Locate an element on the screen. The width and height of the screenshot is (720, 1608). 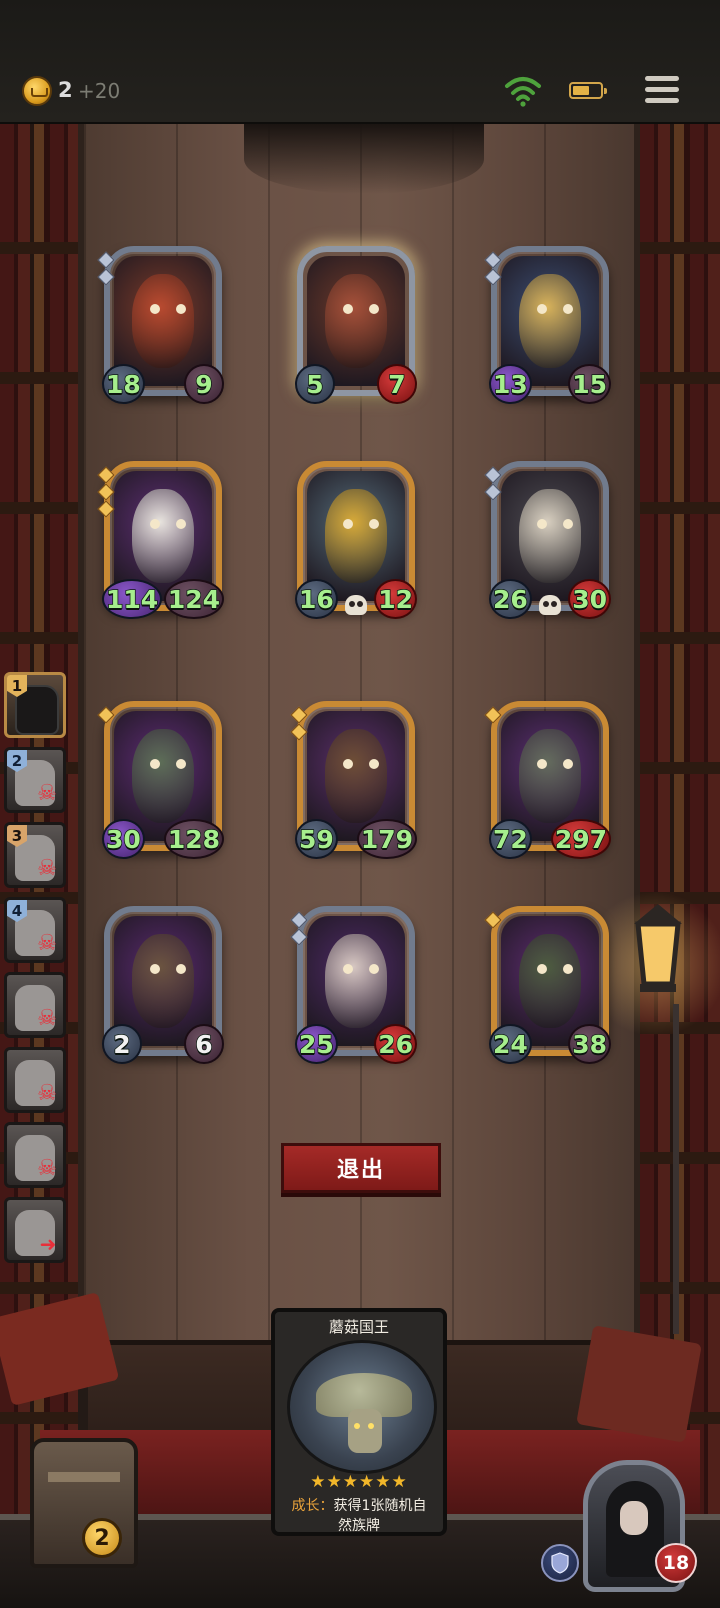
attack-value: 26 is located at coordinates (510, 599).